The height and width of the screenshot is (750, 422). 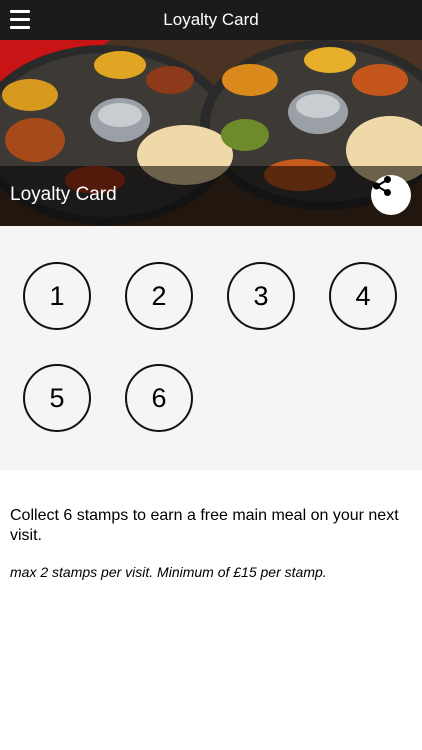 I want to click on share-button, so click(x=391, y=195).